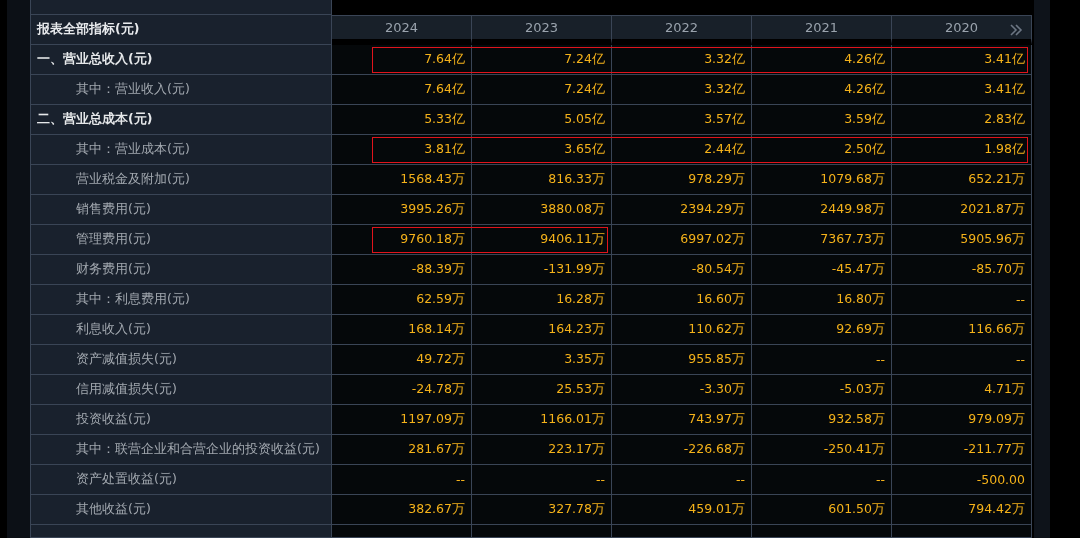  Describe the element at coordinates (864, 119) in the screenshot. I see `table-cell: 3.59亿` at that location.